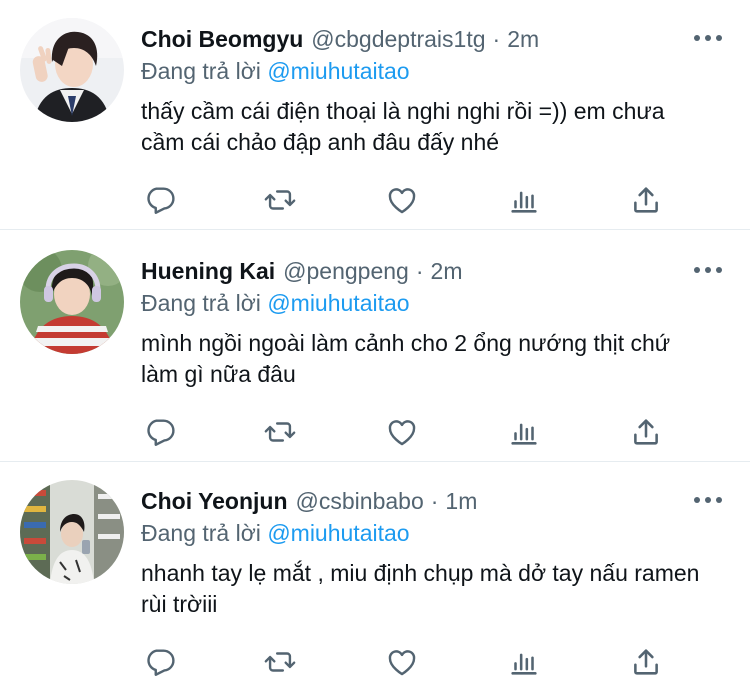 The image size is (750, 694). I want to click on tweet-header: Huening Kai @pengpeng · 2m, so click(301, 271).